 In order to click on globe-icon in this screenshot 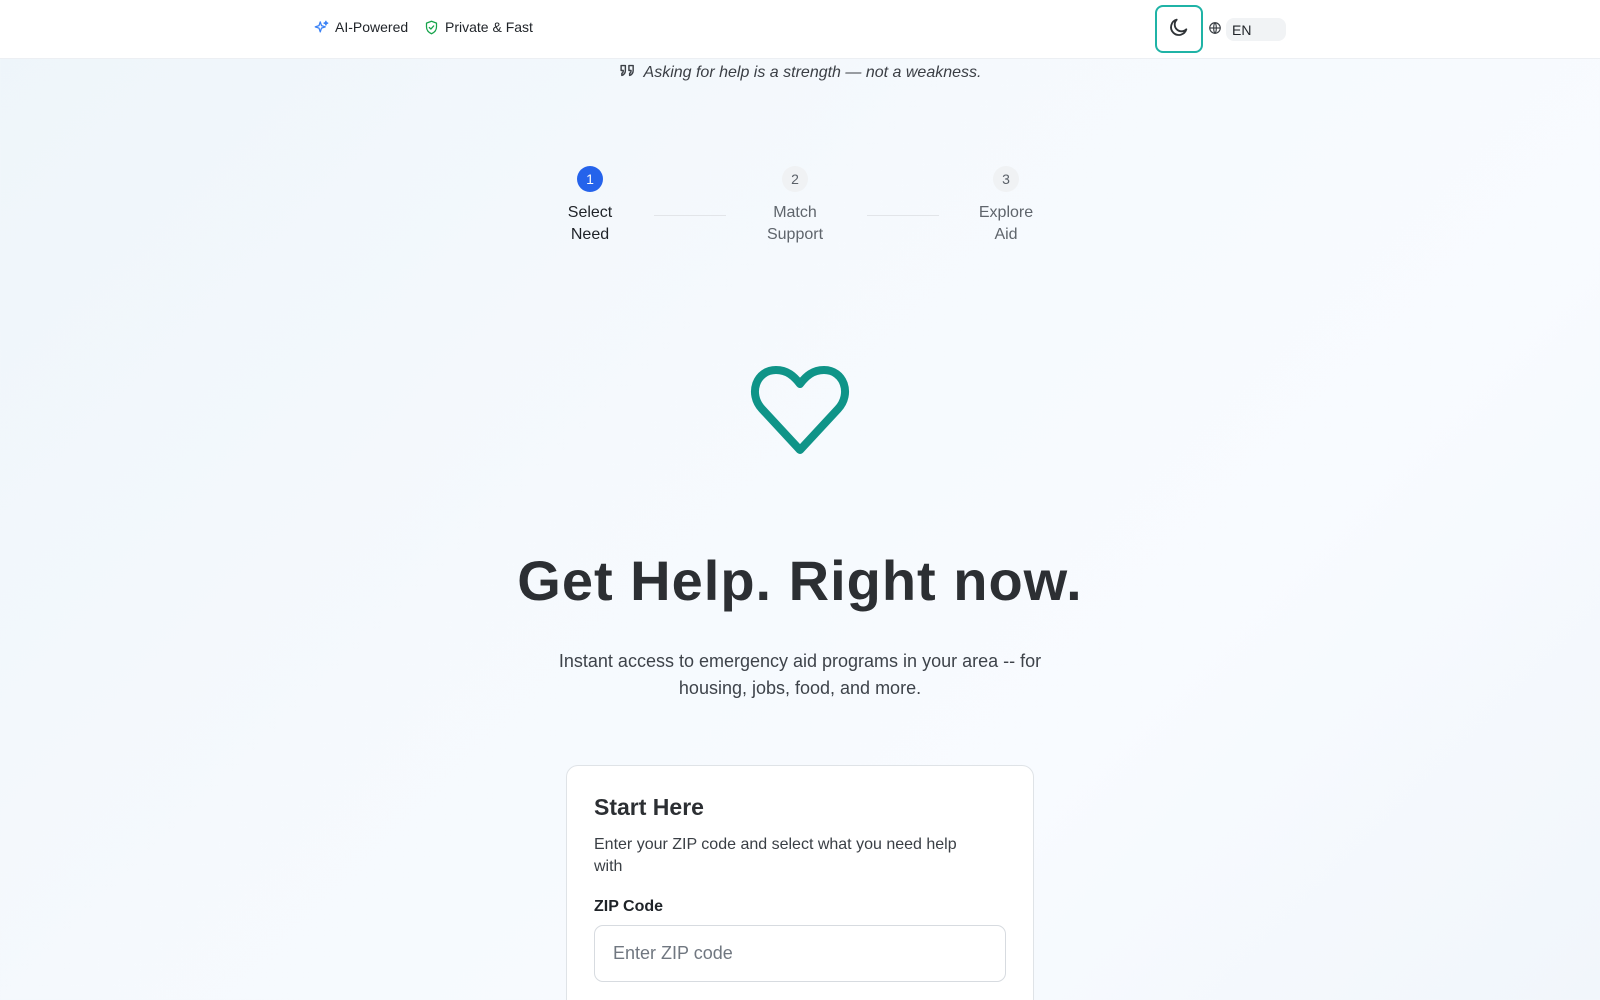, I will do `click(1215, 29)`.